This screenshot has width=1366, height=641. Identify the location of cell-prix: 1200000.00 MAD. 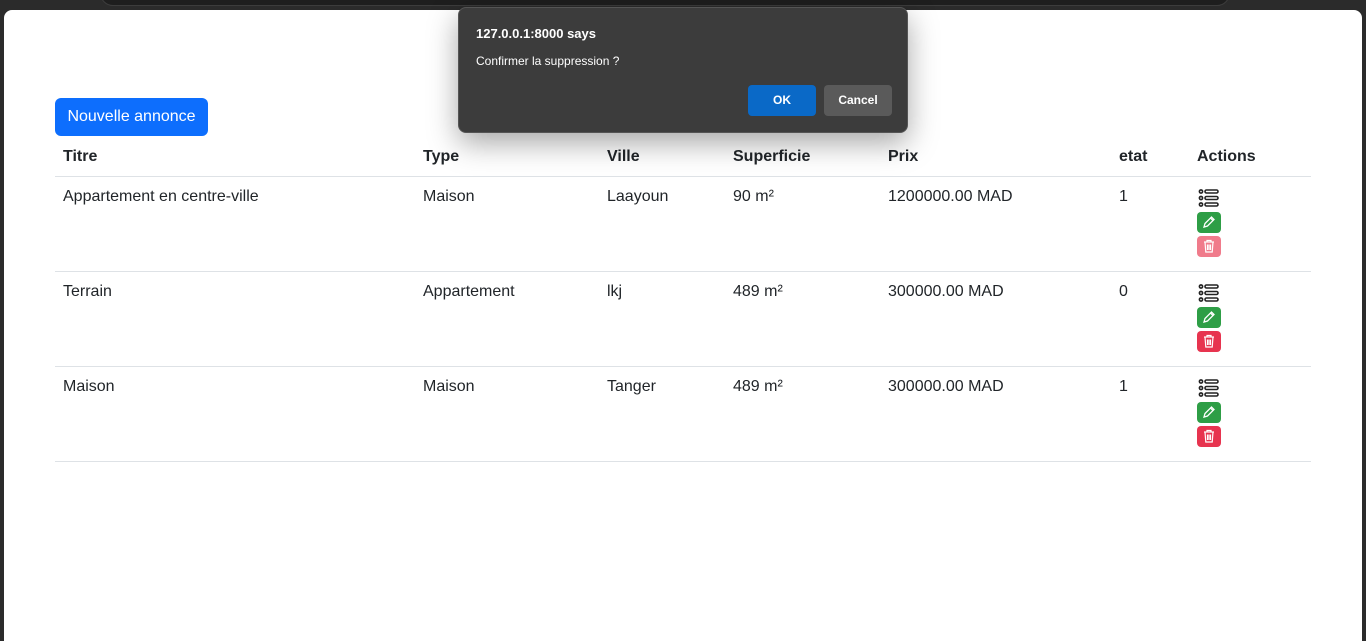
(995, 224).